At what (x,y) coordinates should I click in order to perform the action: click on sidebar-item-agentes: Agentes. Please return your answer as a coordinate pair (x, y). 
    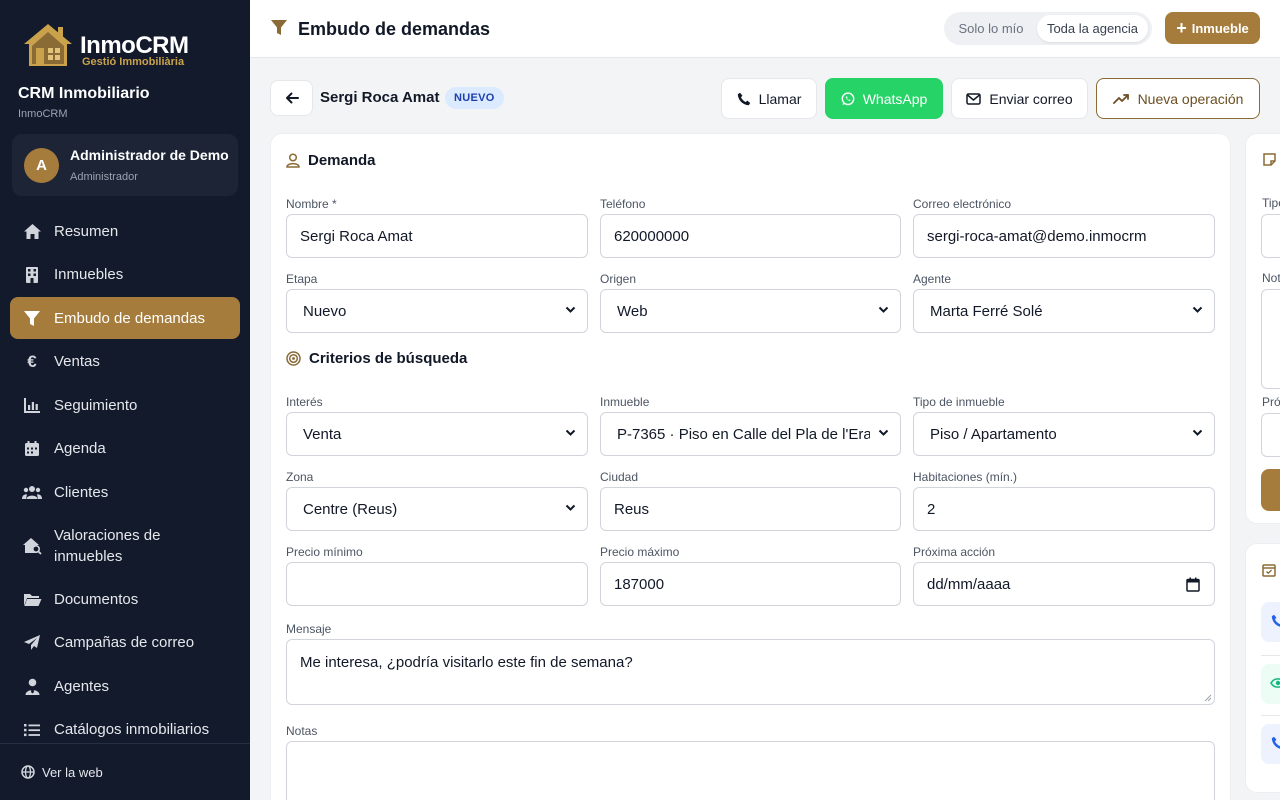
    Looking at the image, I should click on (125, 686).